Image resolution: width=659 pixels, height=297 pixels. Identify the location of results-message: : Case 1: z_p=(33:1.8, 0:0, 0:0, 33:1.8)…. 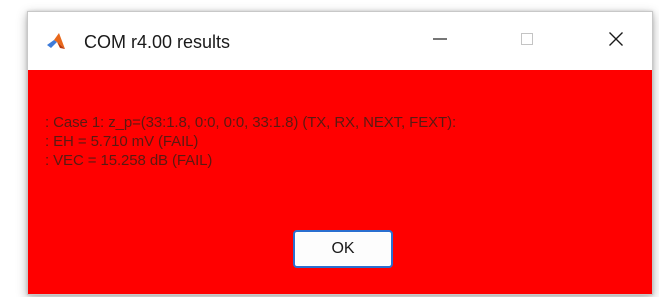
(250, 141).